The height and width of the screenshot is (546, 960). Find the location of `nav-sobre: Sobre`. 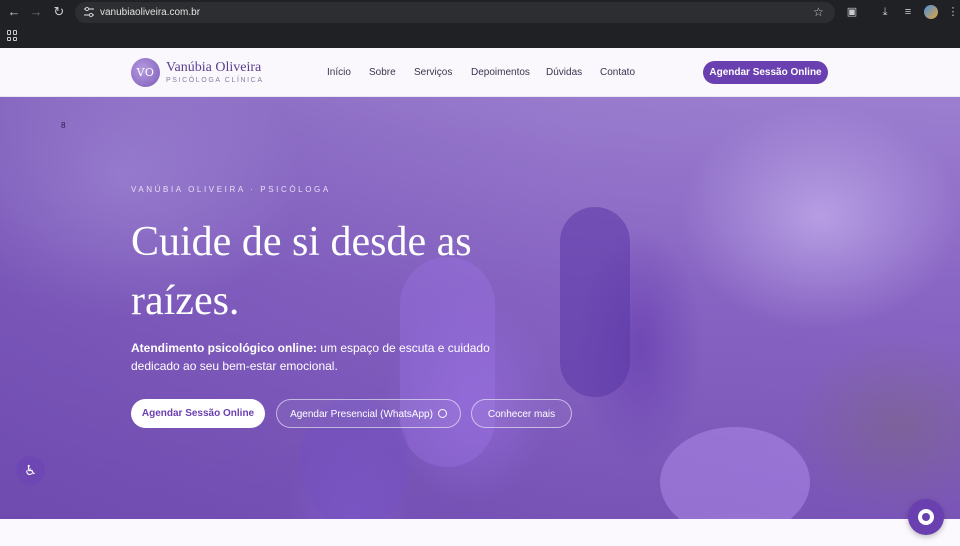

nav-sobre: Sobre is located at coordinates (382, 73).